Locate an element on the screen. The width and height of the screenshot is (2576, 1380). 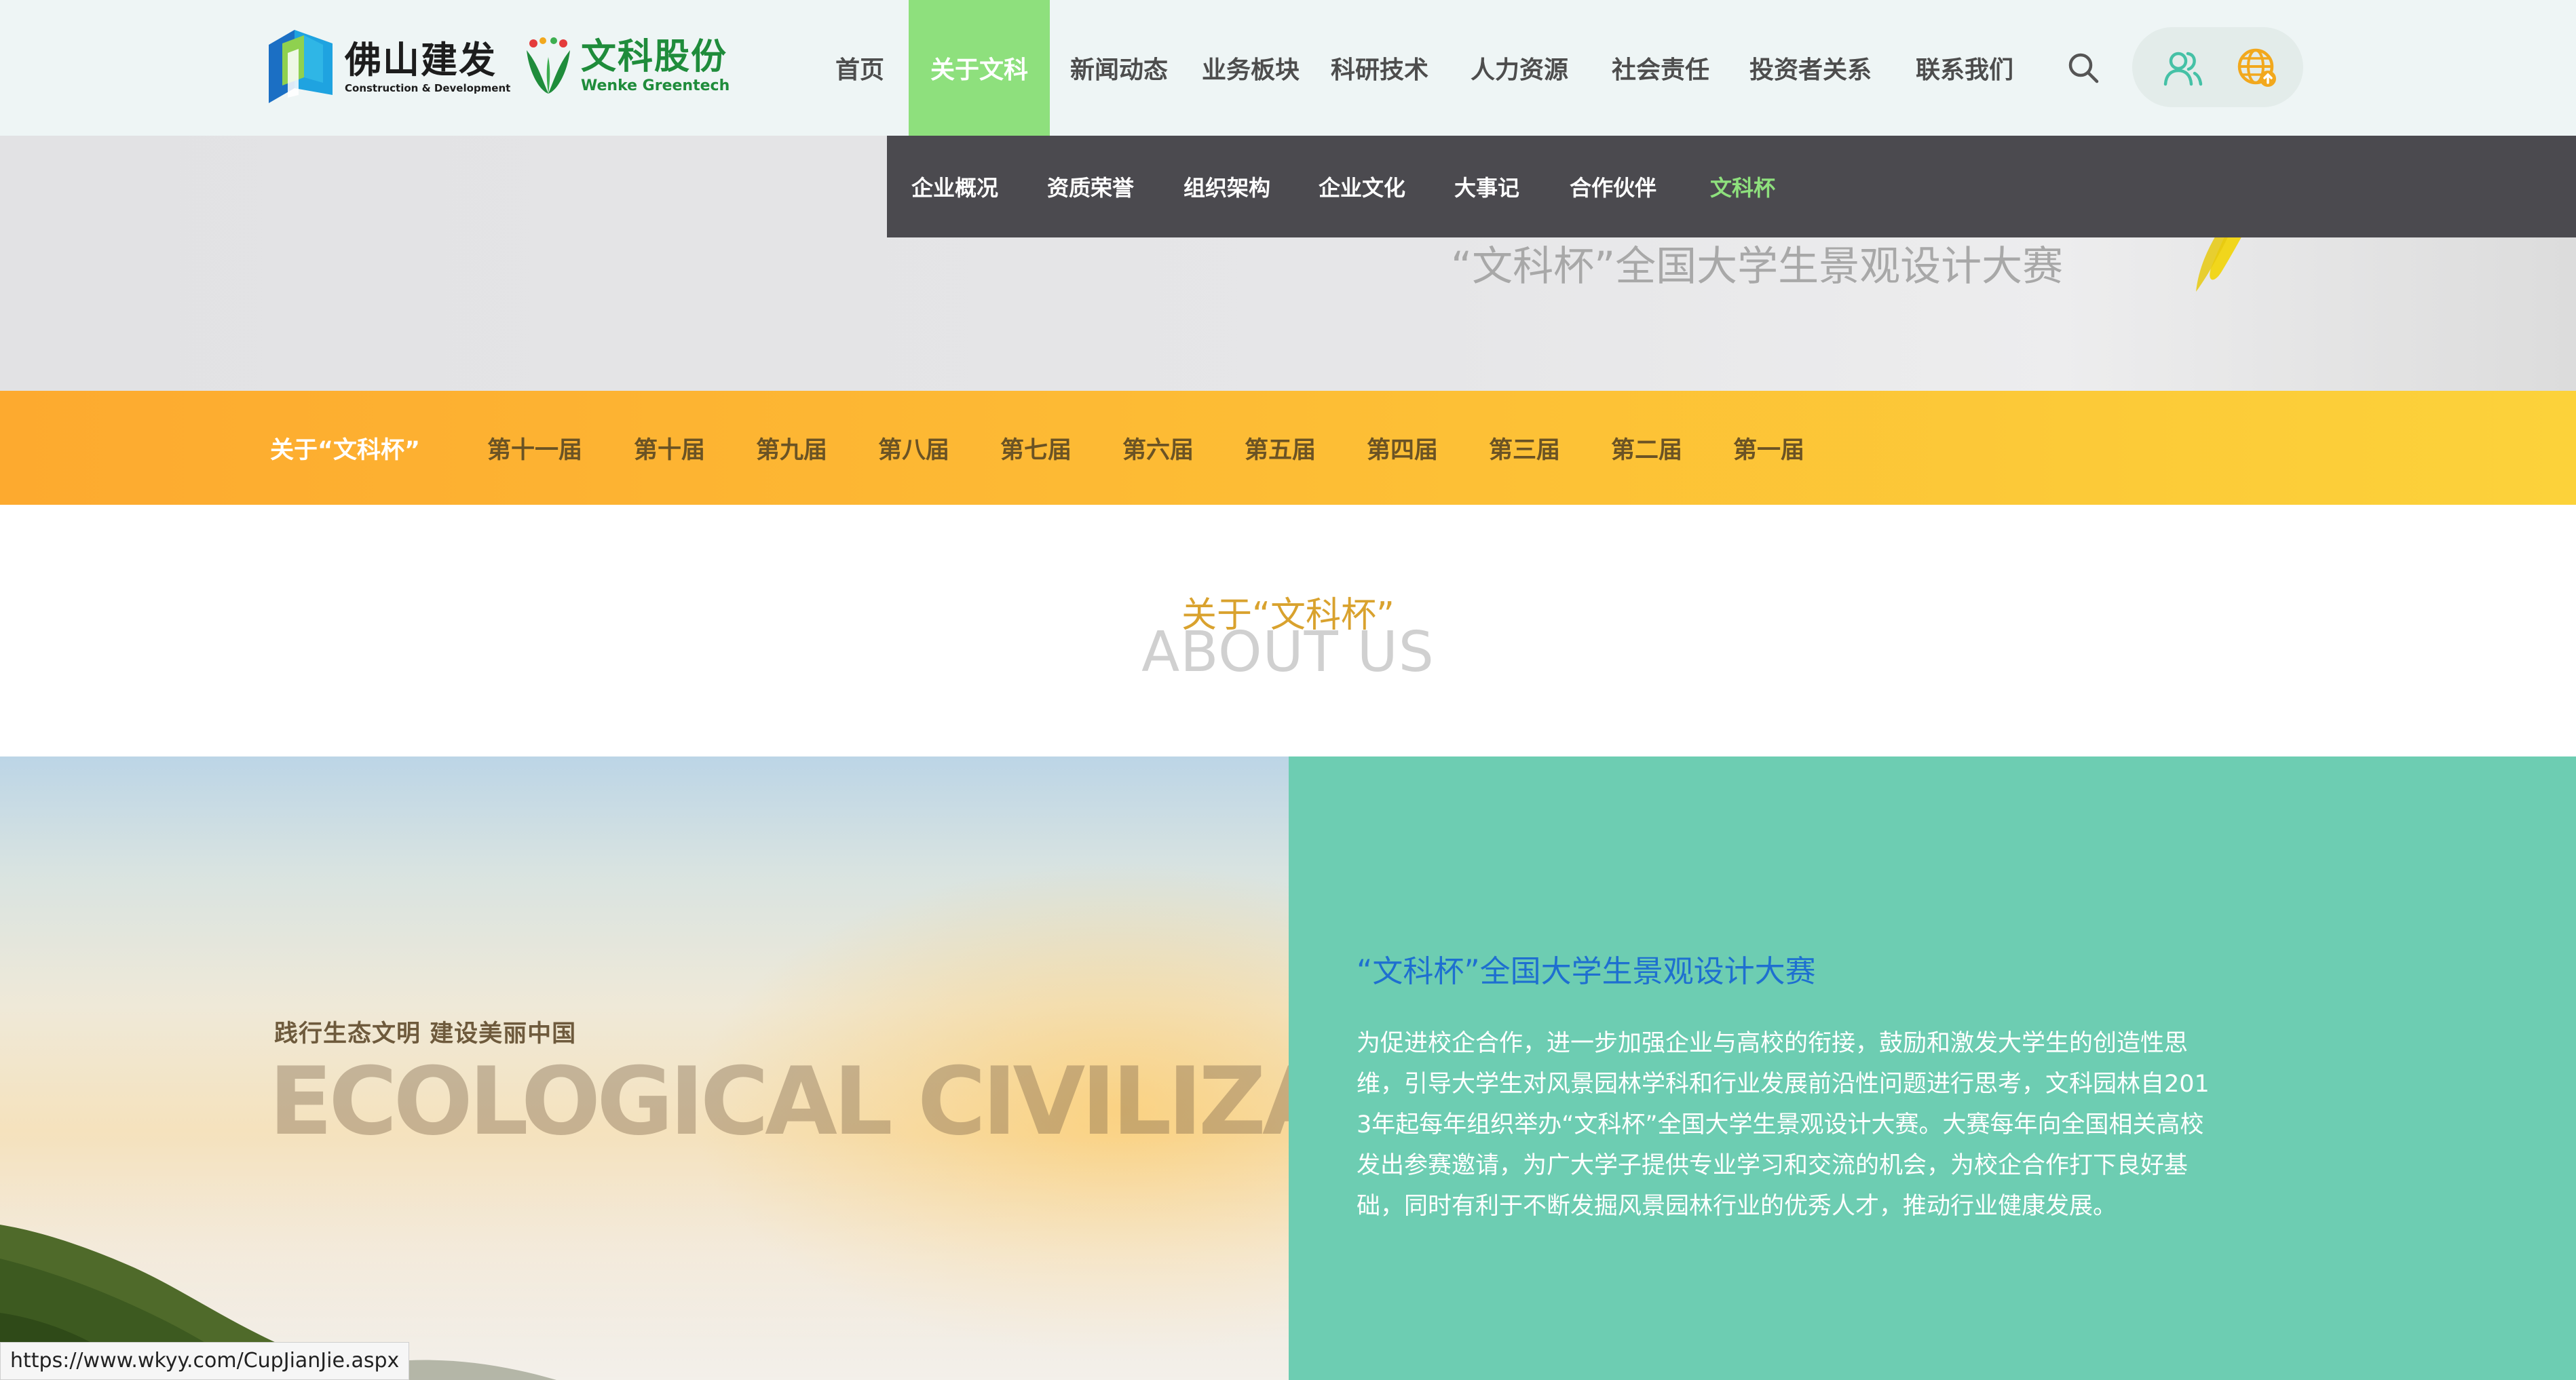
globe-icon is located at coordinates (2257, 67).